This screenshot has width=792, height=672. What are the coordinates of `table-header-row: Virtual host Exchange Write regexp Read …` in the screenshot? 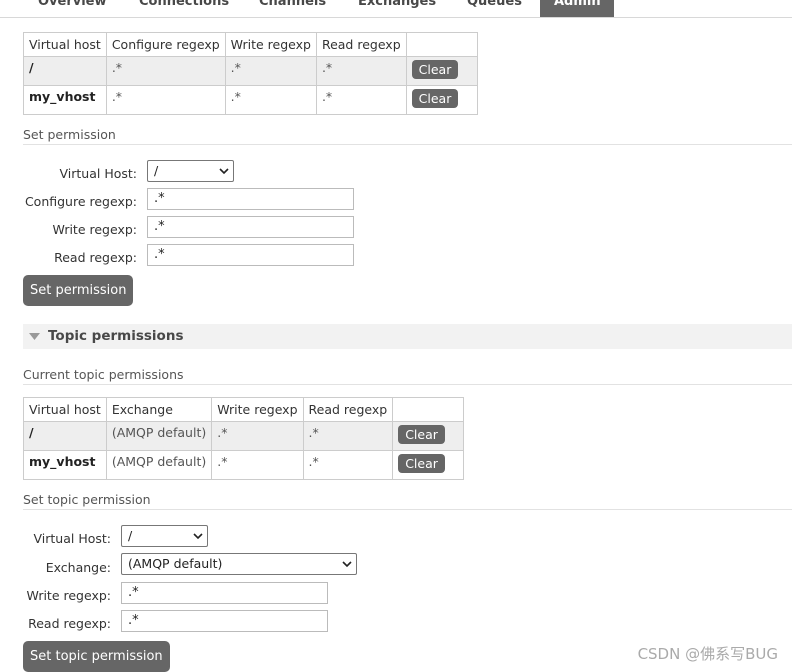 It's located at (244, 409).